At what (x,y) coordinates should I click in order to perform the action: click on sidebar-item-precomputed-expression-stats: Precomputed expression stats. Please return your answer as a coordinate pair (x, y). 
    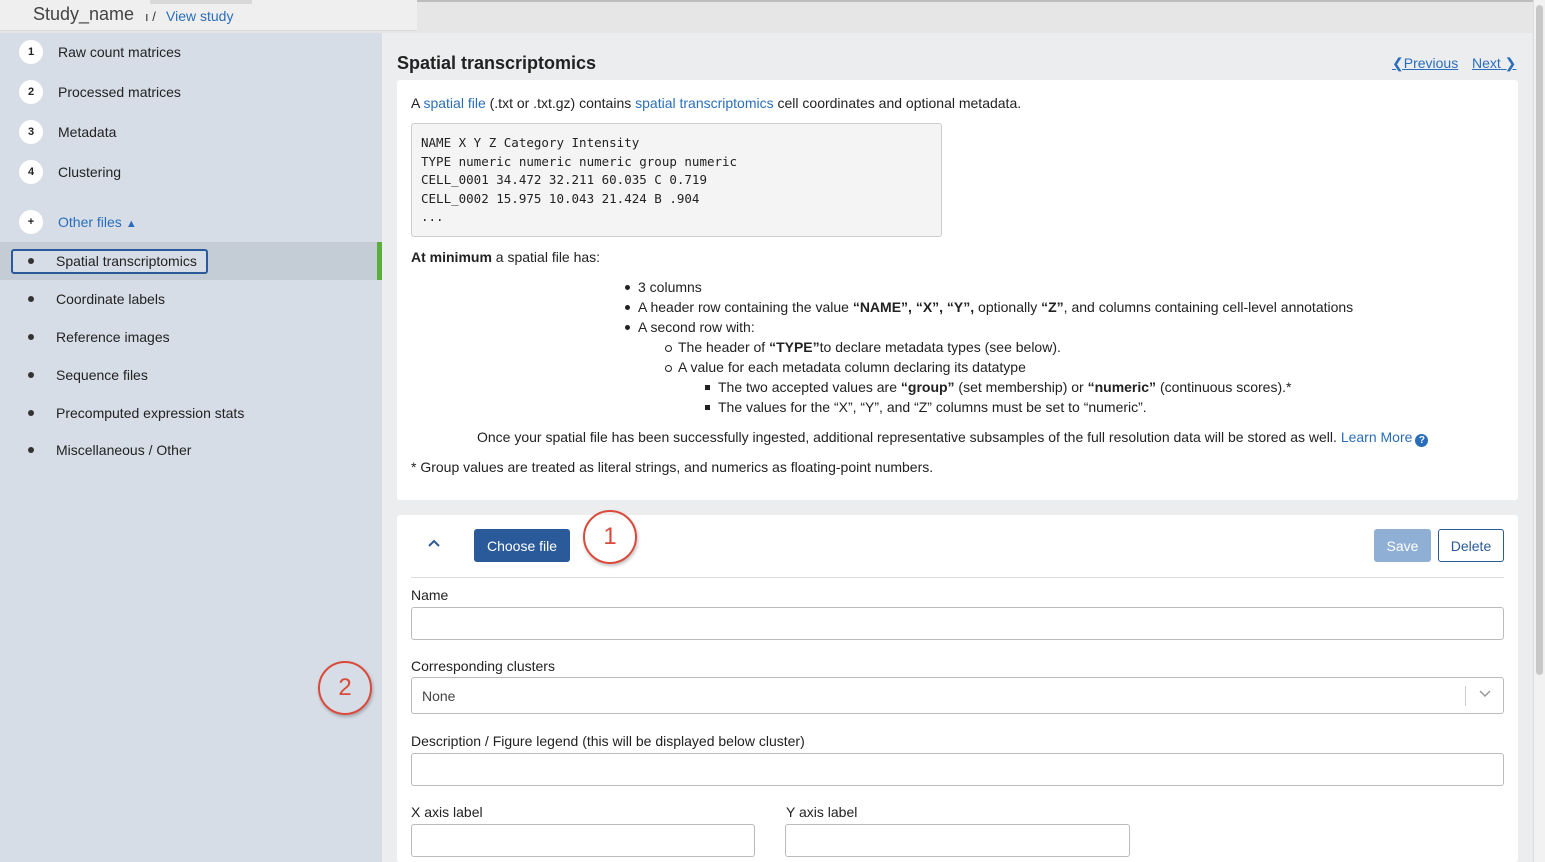
    Looking at the image, I should click on (191, 413).